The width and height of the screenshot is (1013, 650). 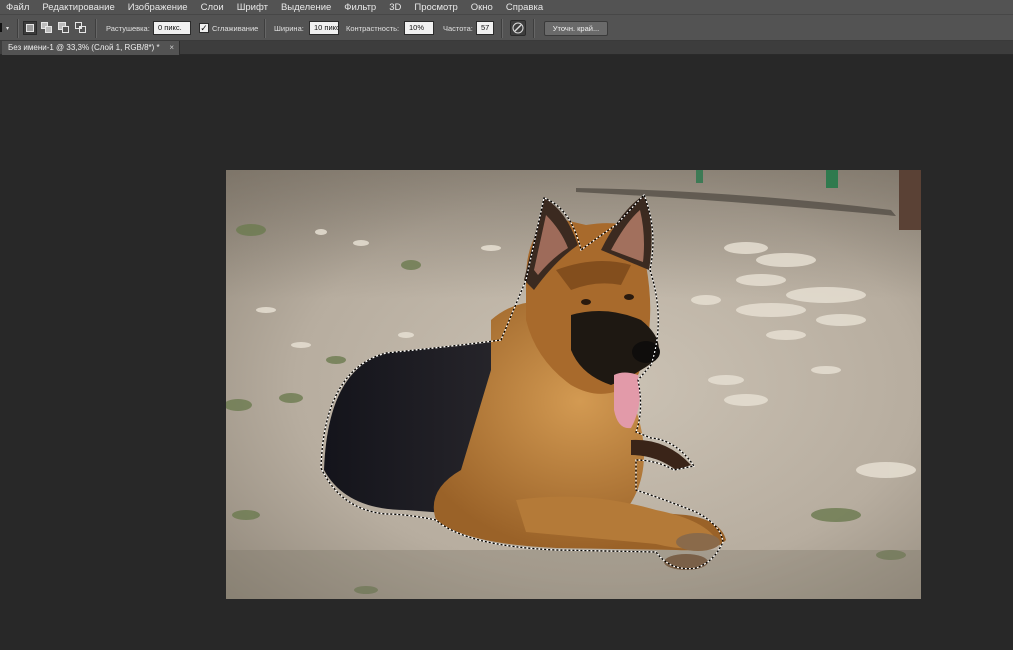 What do you see at coordinates (360, 7) in the screenshot?
I see `menu-filter: Фильтр` at bounding box center [360, 7].